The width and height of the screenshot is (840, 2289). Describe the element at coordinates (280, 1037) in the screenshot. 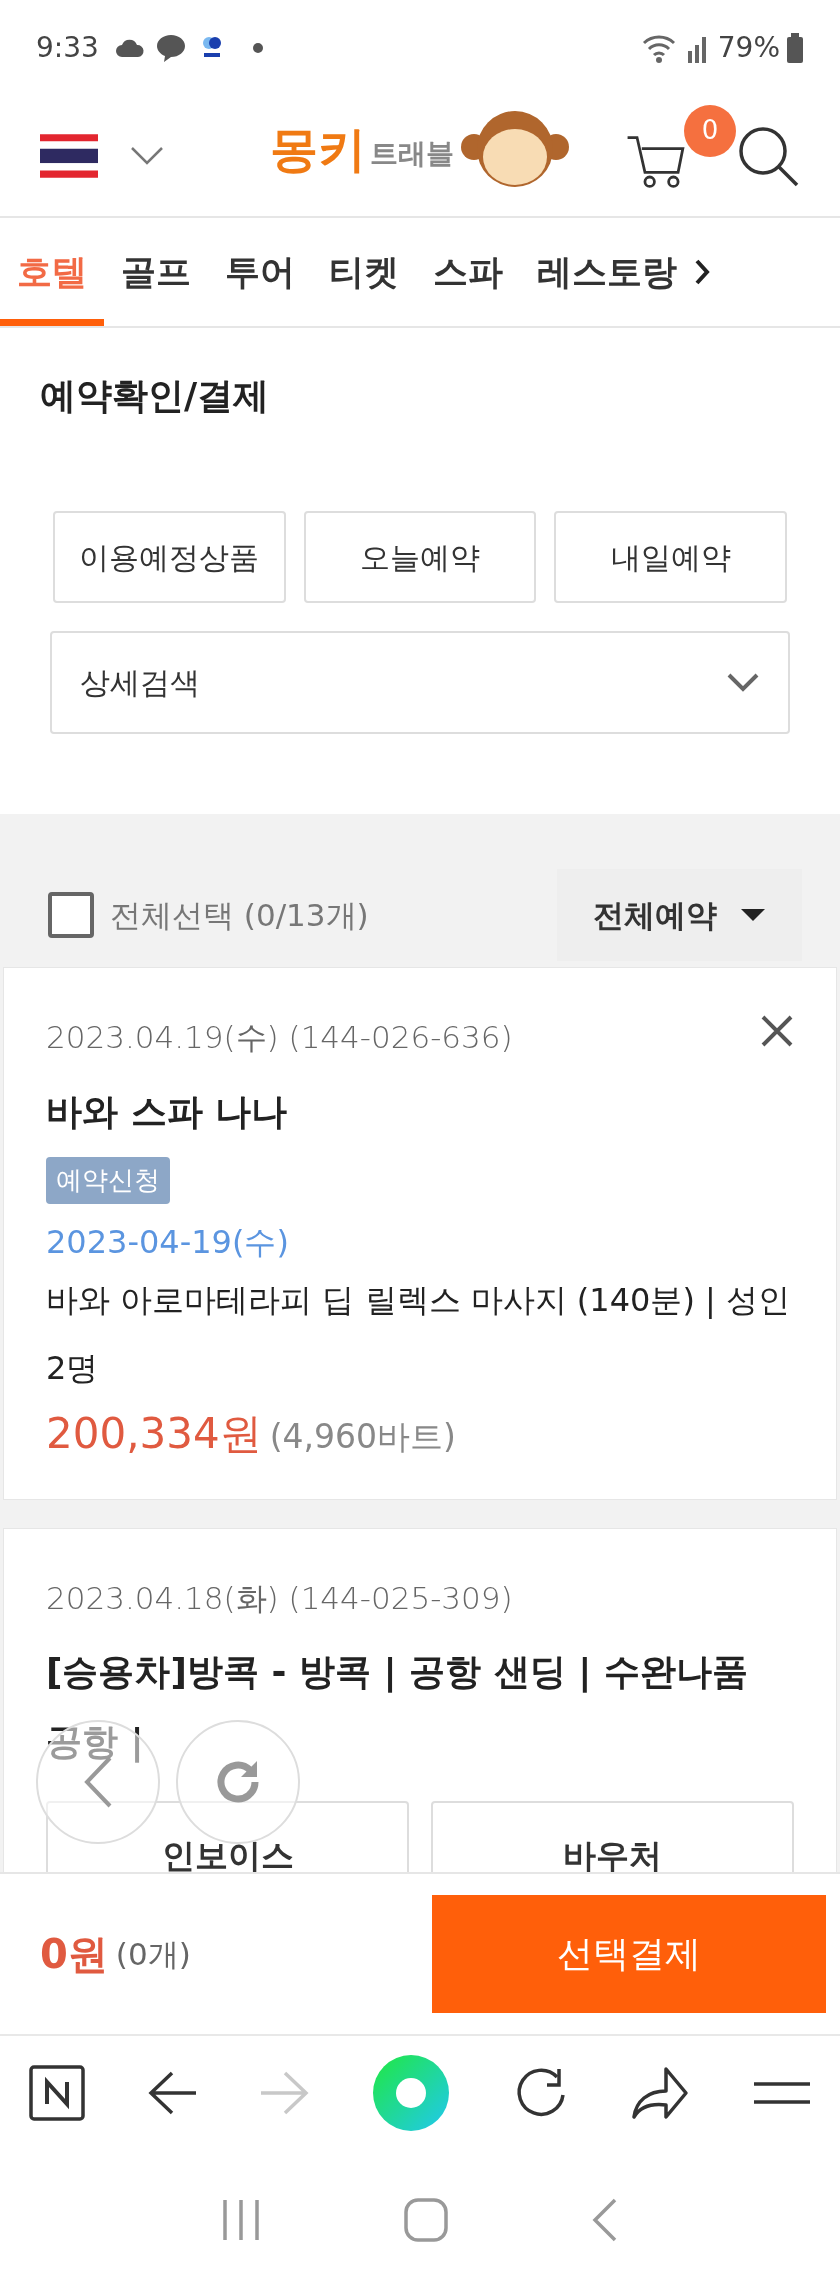

I see `booking-date-number: 2023.04.19(수) (144-026-636)` at that location.